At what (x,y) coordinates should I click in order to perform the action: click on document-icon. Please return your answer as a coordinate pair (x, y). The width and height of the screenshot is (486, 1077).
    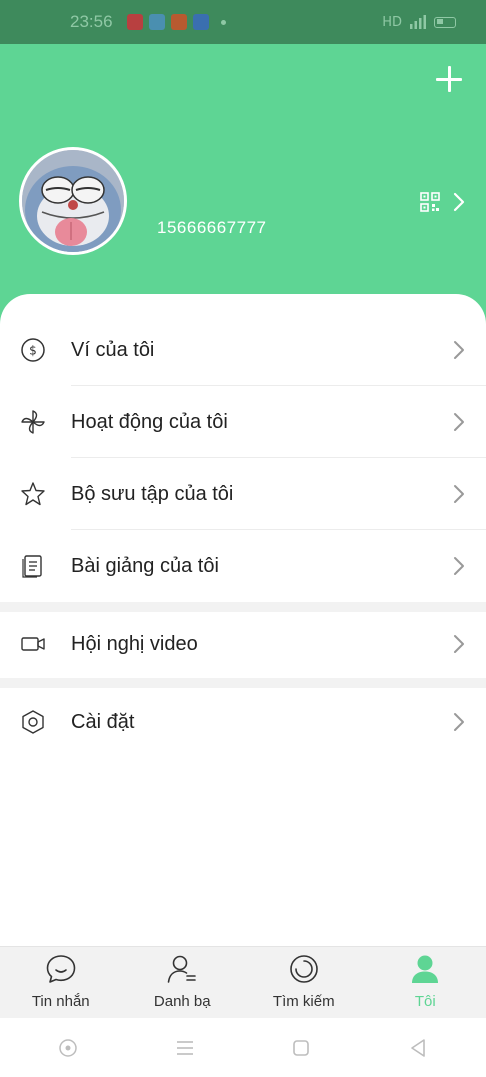
    Looking at the image, I should click on (32, 566).